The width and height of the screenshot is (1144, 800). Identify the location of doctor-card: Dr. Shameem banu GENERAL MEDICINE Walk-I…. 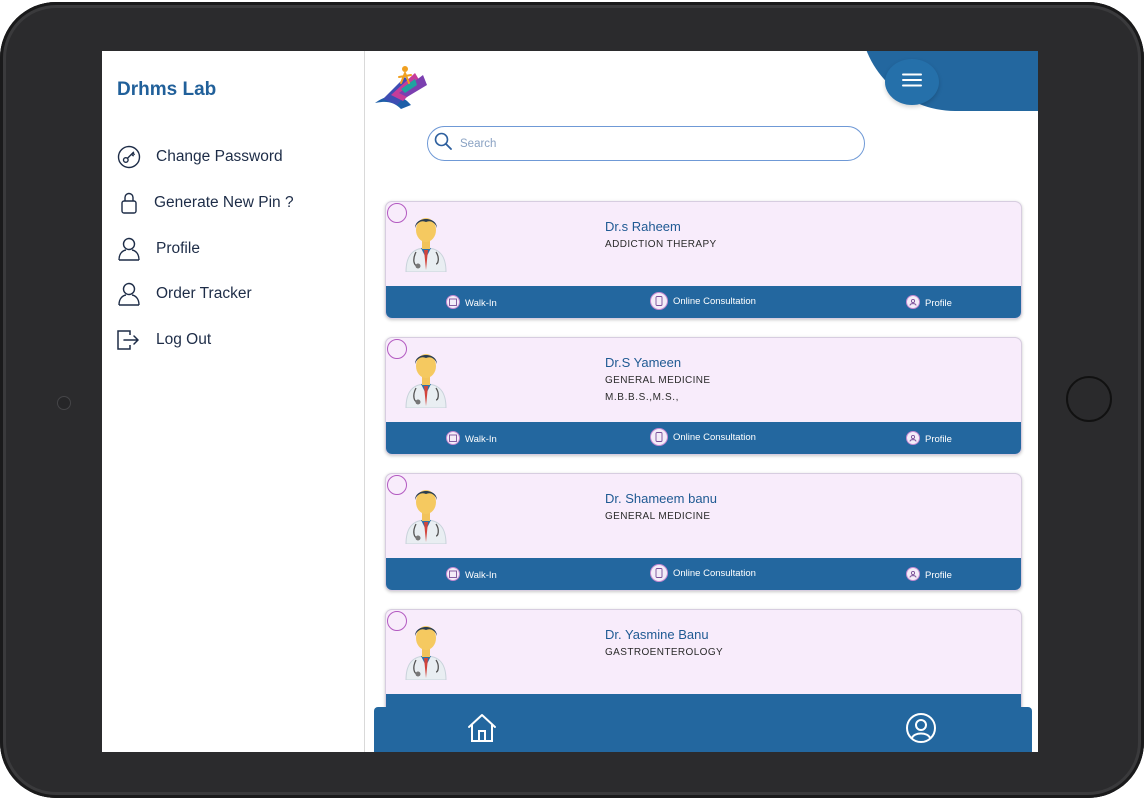
(703, 532).